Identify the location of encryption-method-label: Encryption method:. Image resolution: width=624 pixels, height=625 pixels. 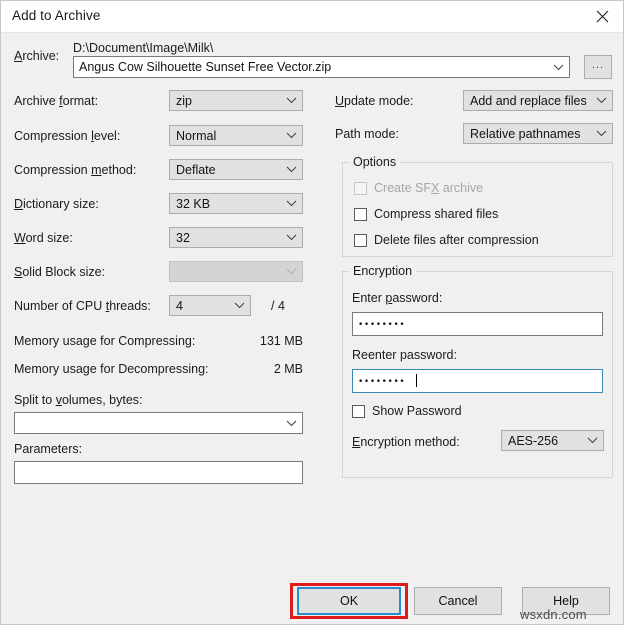
(406, 442).